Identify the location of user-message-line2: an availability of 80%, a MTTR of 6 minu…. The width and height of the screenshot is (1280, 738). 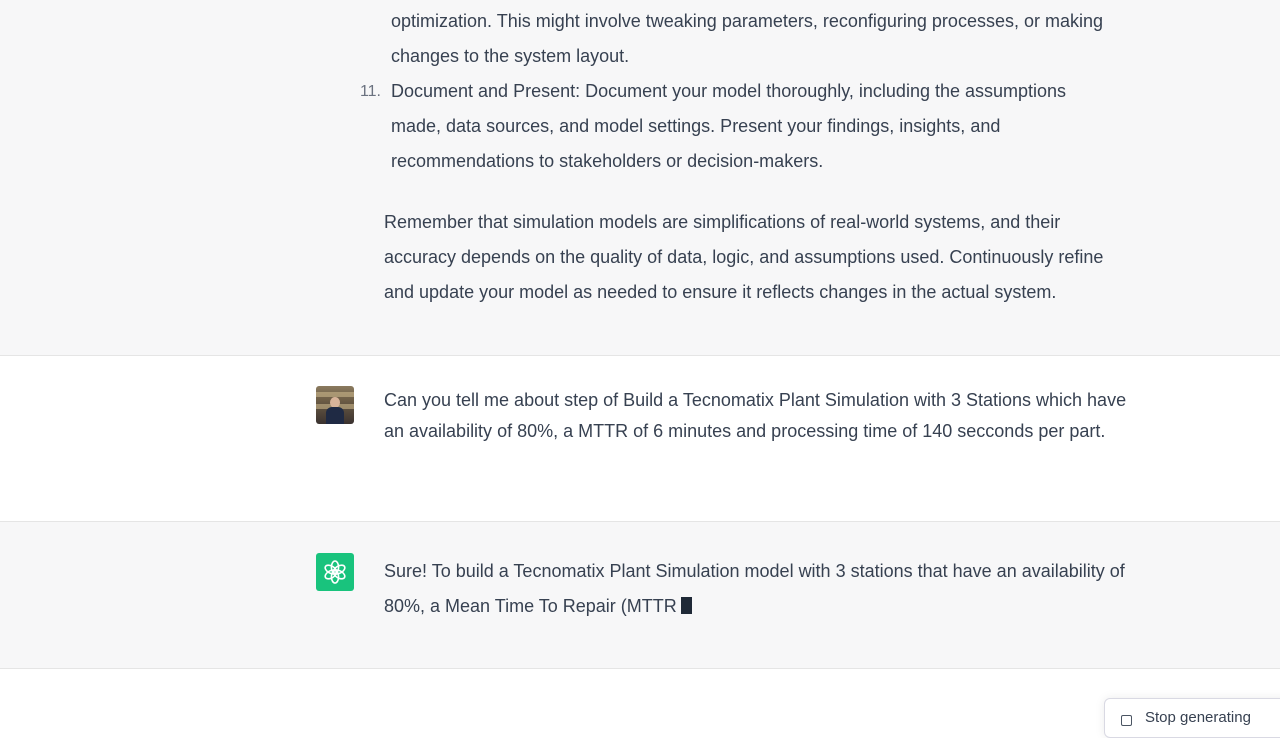
(745, 431).